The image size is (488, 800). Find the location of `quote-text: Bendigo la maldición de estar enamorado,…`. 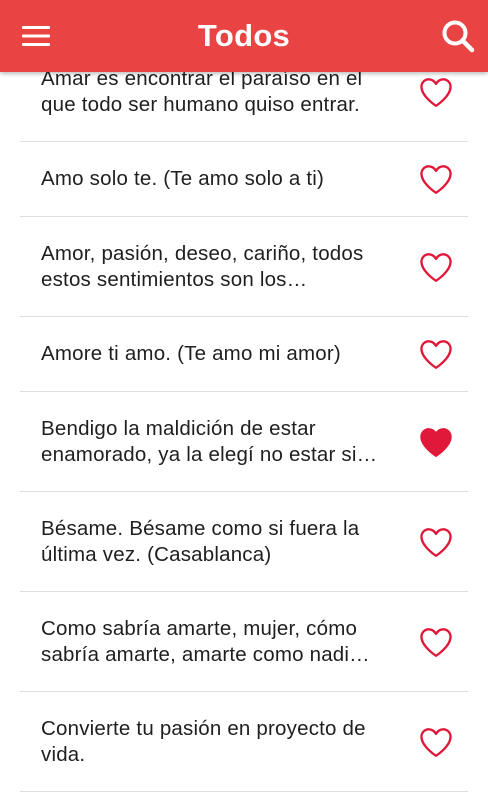

quote-text: Bendigo la maldición de estar enamorado,… is located at coordinates (209, 441).